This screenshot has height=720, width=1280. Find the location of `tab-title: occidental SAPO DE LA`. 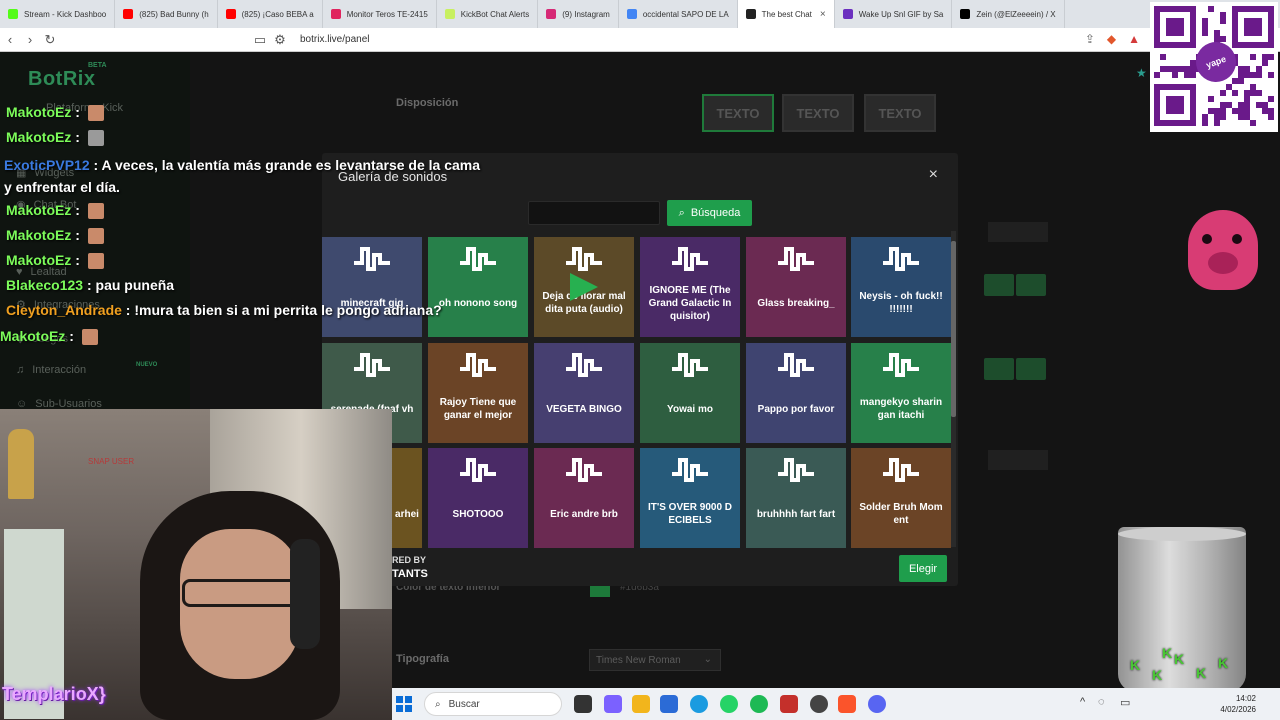

tab-title: occidental SAPO DE LA is located at coordinates (685, 14).